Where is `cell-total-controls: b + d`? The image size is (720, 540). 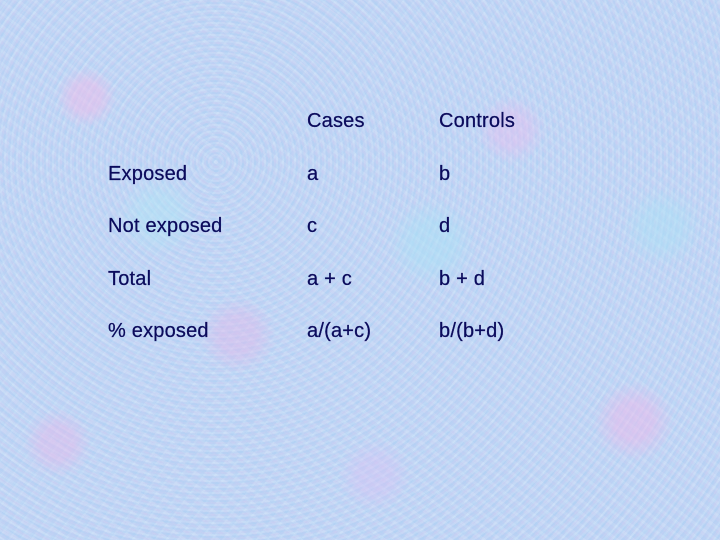 cell-total-controls: b + d is located at coordinates (462, 279).